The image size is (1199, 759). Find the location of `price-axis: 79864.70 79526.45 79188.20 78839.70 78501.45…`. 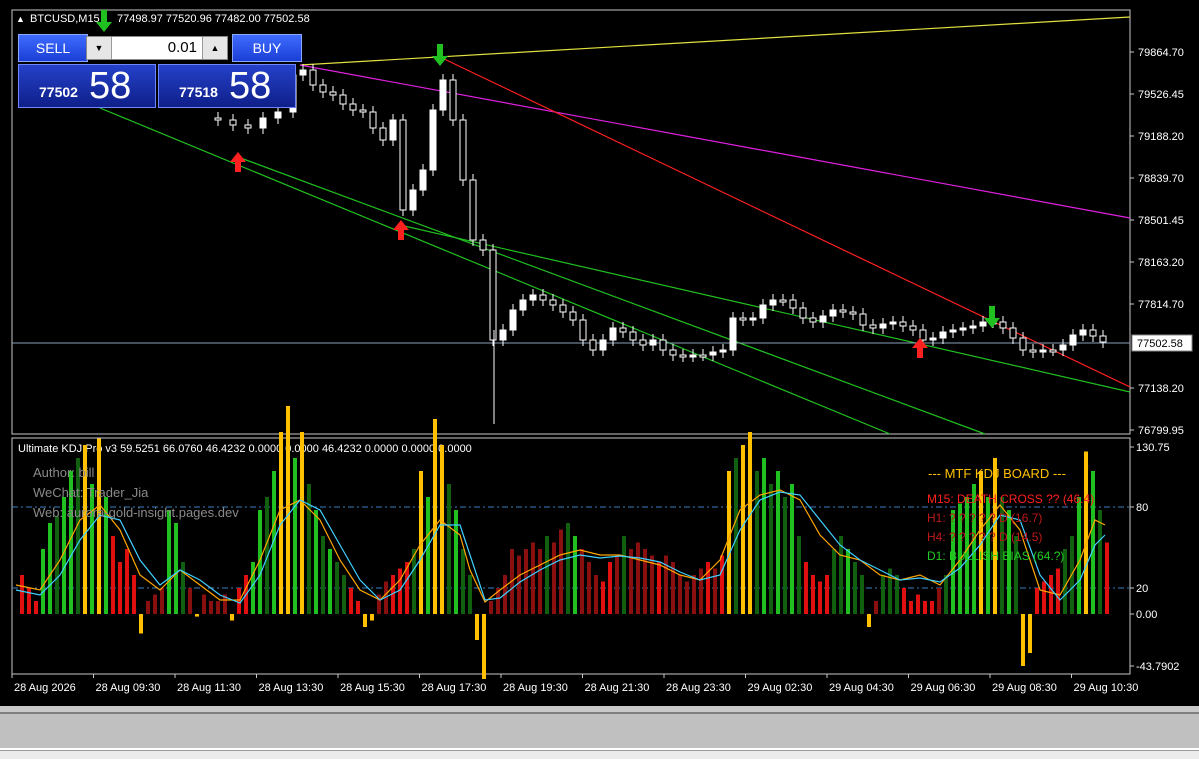

price-axis: 79864.70 79526.45 79188.20 78839.70 78501.45… is located at coordinates (1157, 242).